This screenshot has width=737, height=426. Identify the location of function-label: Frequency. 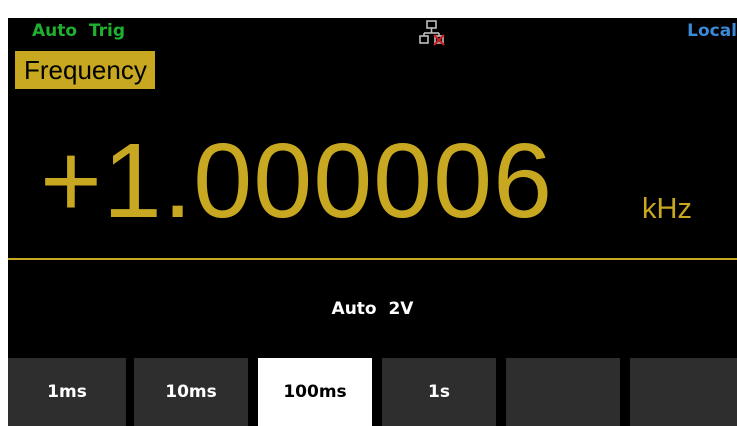
(85, 70).